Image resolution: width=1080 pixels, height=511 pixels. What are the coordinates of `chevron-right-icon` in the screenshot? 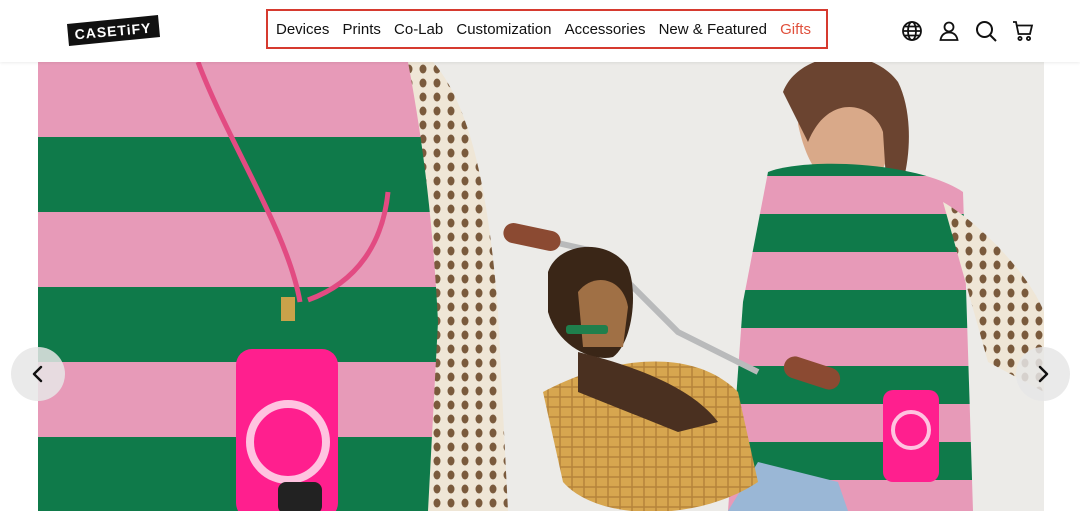 It's located at (1043, 374).